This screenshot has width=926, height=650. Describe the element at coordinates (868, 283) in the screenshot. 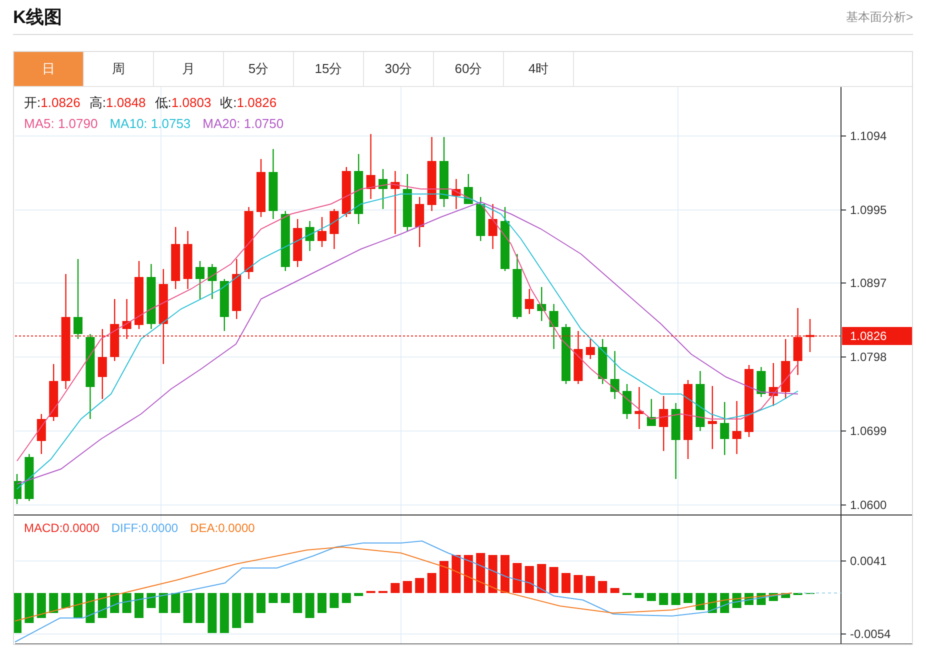

I see `price-axis-label: 1.0897` at that location.